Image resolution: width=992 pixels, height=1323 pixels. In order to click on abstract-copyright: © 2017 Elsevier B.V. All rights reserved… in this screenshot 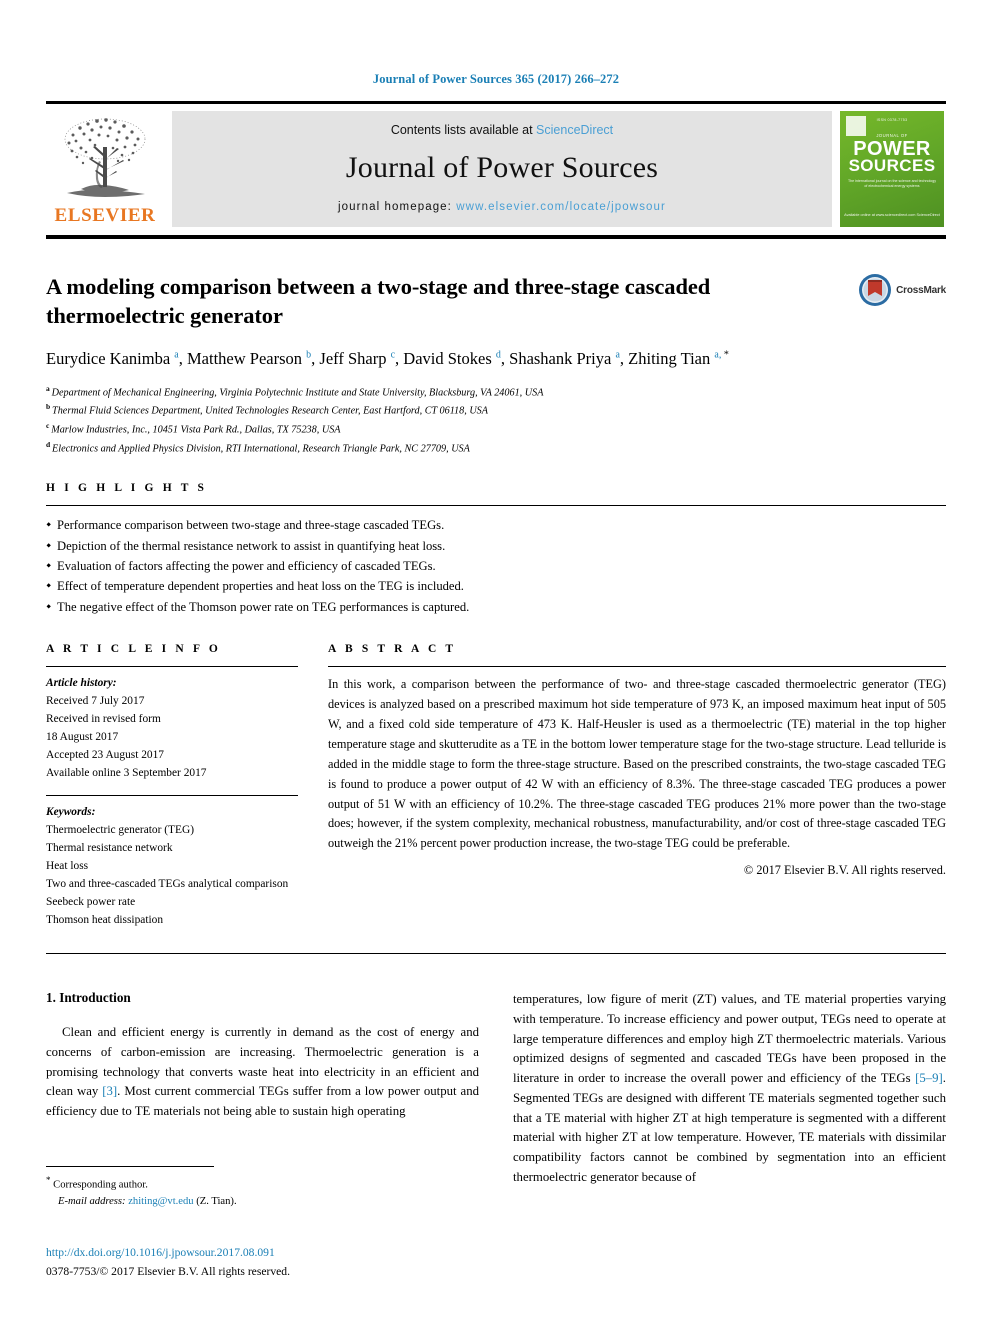, I will do `click(844, 870)`.